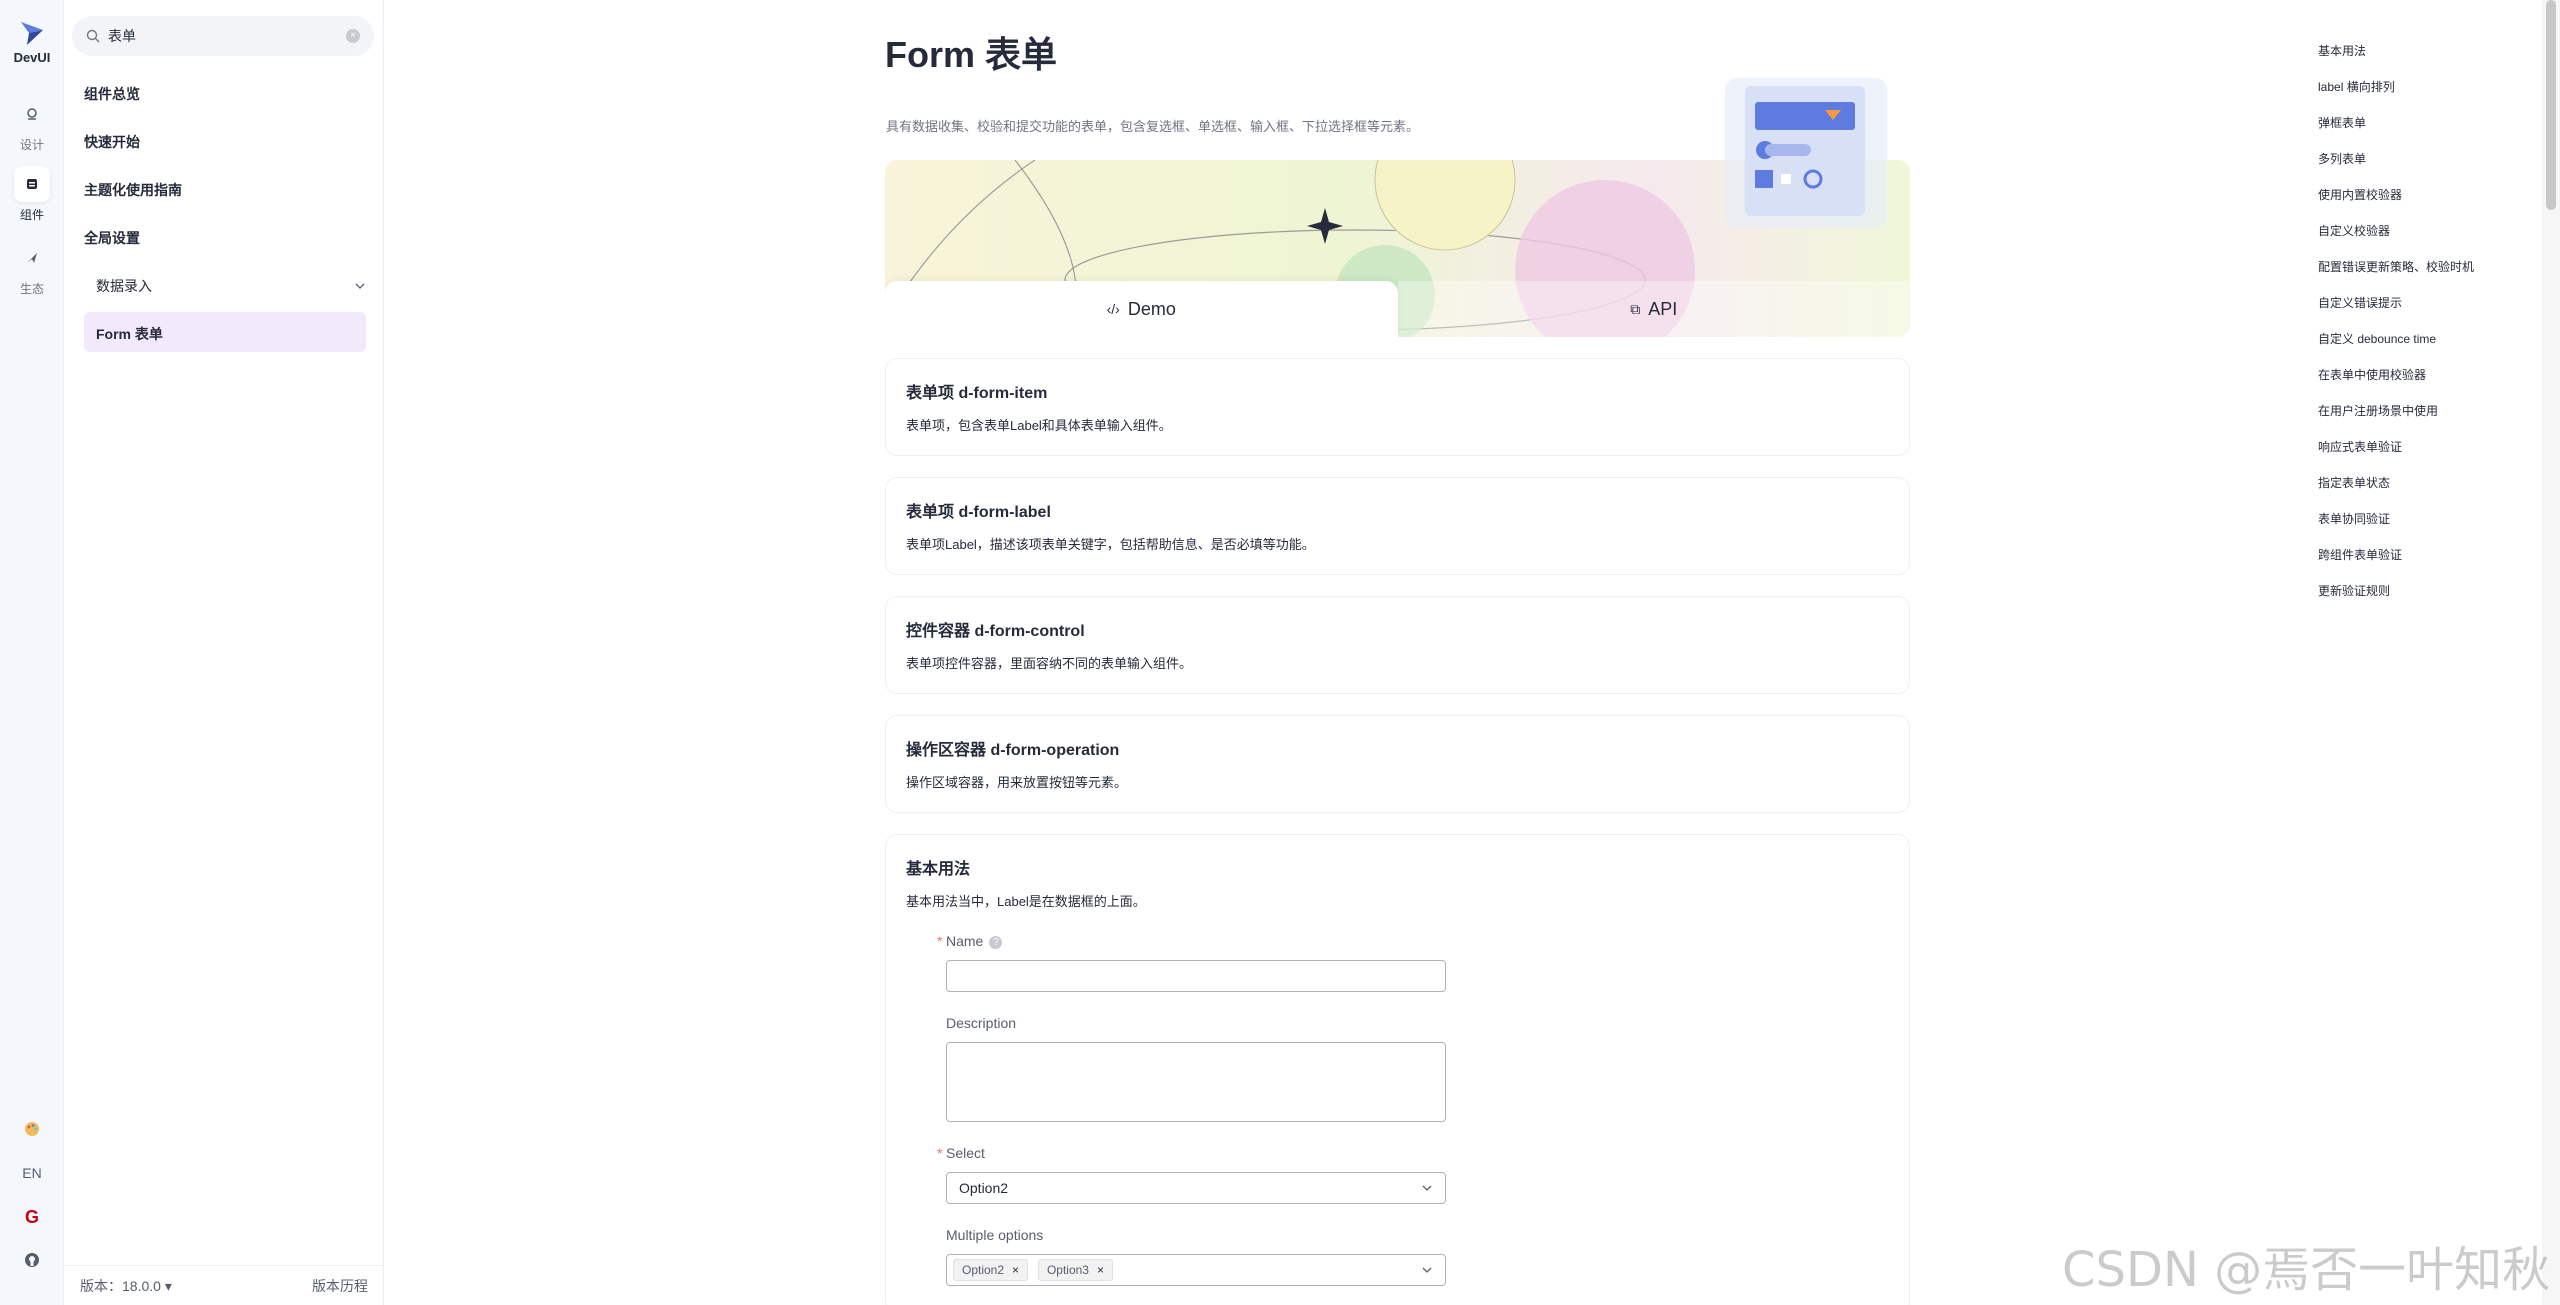 The image size is (2560, 1305). What do you see at coordinates (2306, 1270) in the screenshot?
I see `watermark: CSDN @焉否一叶知秋` at bounding box center [2306, 1270].